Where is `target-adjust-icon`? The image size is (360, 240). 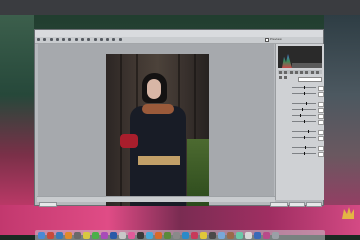
target-adjust-icon is located at coordinates (64, 39).